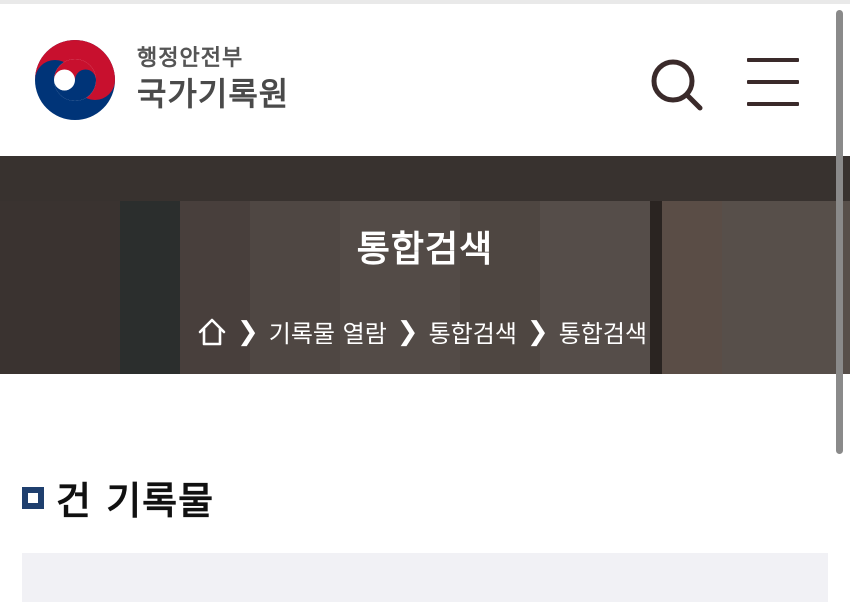  What do you see at coordinates (839, 232) in the screenshot?
I see `scrollbar` at bounding box center [839, 232].